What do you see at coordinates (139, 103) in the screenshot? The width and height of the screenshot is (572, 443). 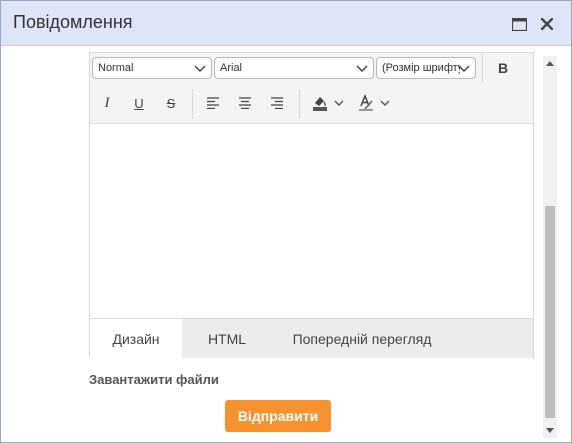 I see `underline-button: U` at bounding box center [139, 103].